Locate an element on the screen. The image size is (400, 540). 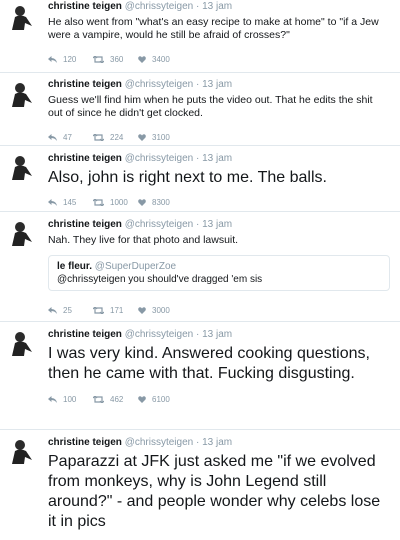
retweet-button: 171 is located at coordinates (115, 310).